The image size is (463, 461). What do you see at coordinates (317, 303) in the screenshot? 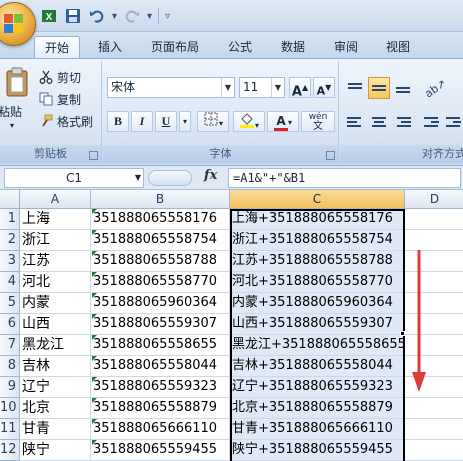
I see `cell-c: 内蒙+351888065960364` at bounding box center [317, 303].